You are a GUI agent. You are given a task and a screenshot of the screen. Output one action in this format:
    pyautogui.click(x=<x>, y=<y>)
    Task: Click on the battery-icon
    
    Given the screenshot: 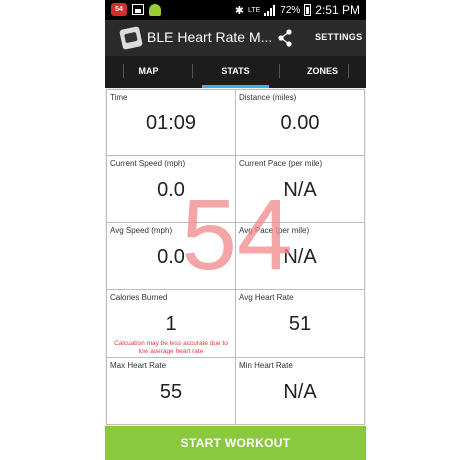 What is the action you would take?
    pyautogui.click(x=308, y=10)
    